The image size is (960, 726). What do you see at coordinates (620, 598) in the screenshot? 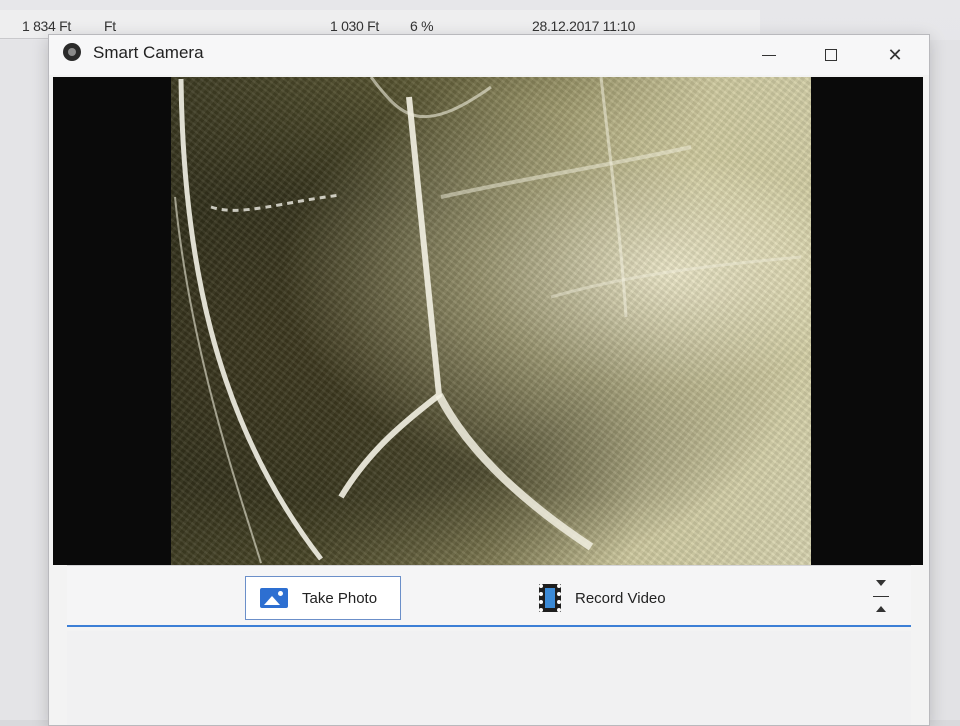
I see `record-video-label: Record Video` at bounding box center [620, 598].